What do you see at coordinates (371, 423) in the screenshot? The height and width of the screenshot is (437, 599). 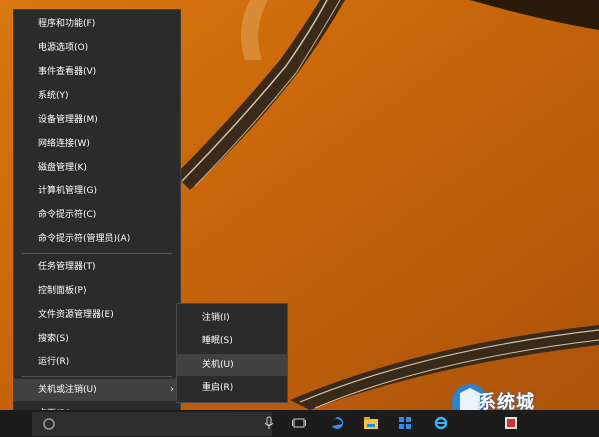 I see `file-explorer-icon` at bounding box center [371, 423].